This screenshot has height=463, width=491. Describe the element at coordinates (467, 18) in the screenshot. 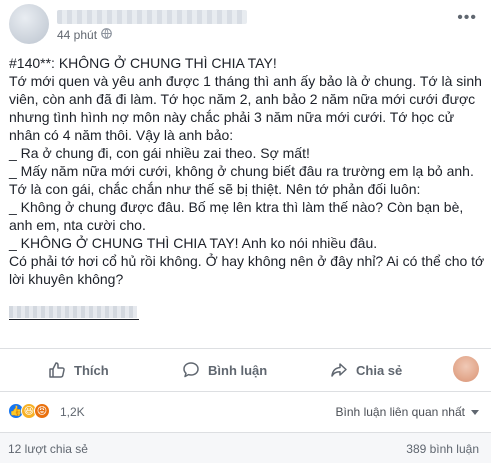

I see `more-options-icon: •••` at that location.